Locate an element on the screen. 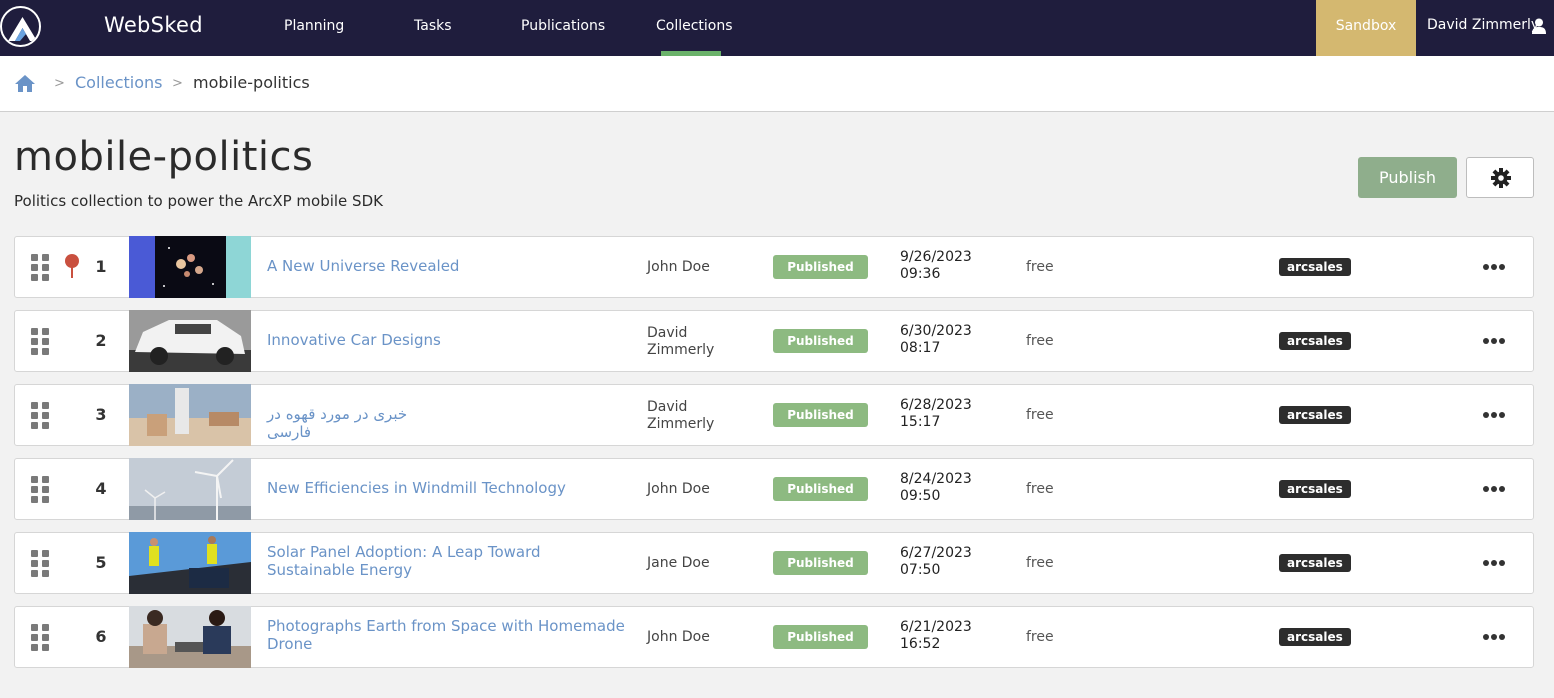 This screenshot has width=1554, height=698. item-title-link: خبری در مورد قهوه در فارسی is located at coordinates (352, 423).